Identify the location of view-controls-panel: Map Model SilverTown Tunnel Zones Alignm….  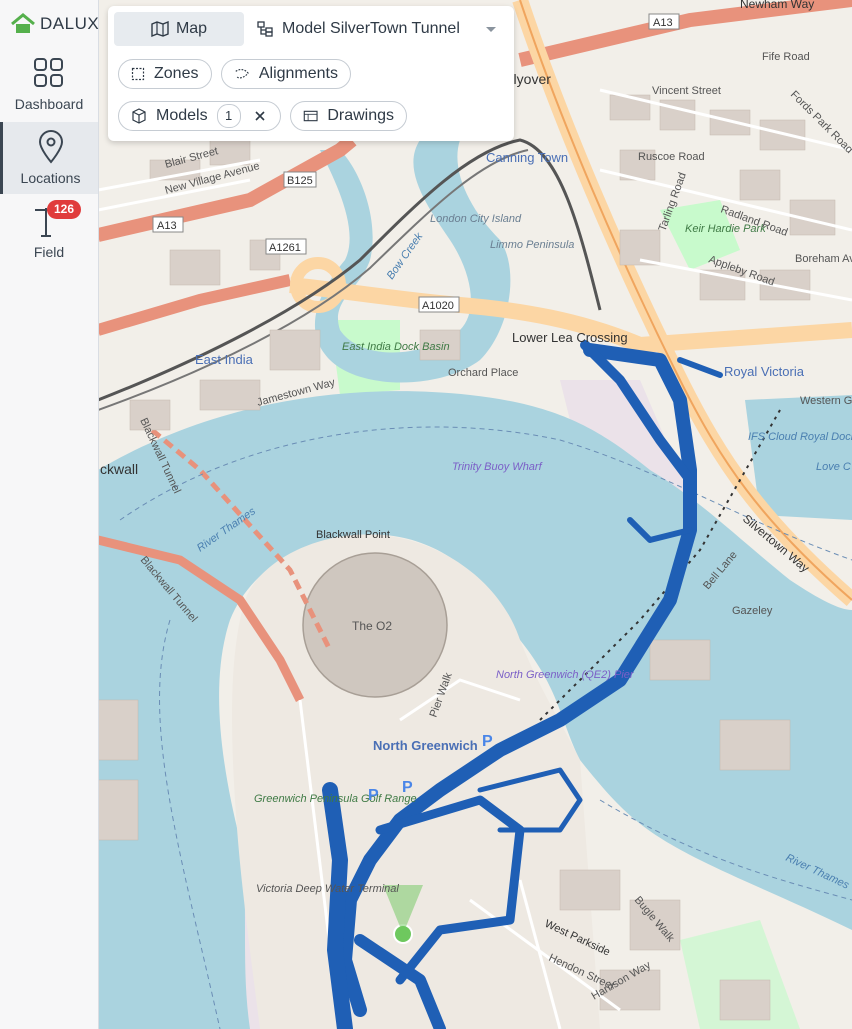
(311, 73).